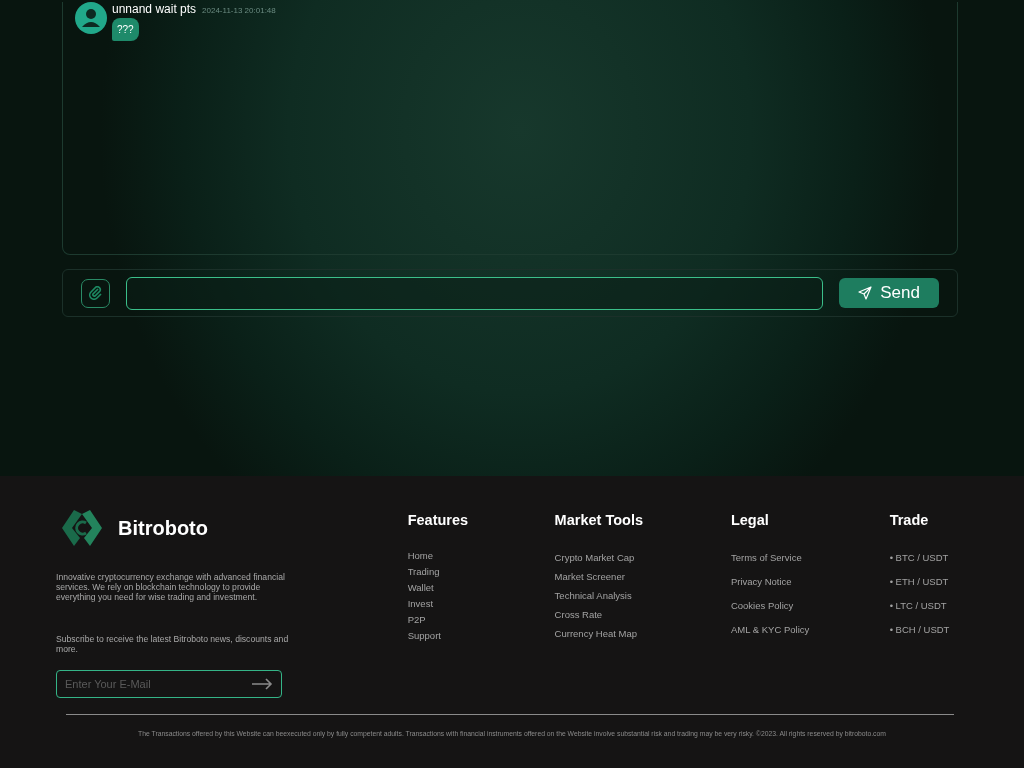 The image size is (1024, 768). Describe the element at coordinates (909, 520) in the screenshot. I see `column-title: Trade` at that location.